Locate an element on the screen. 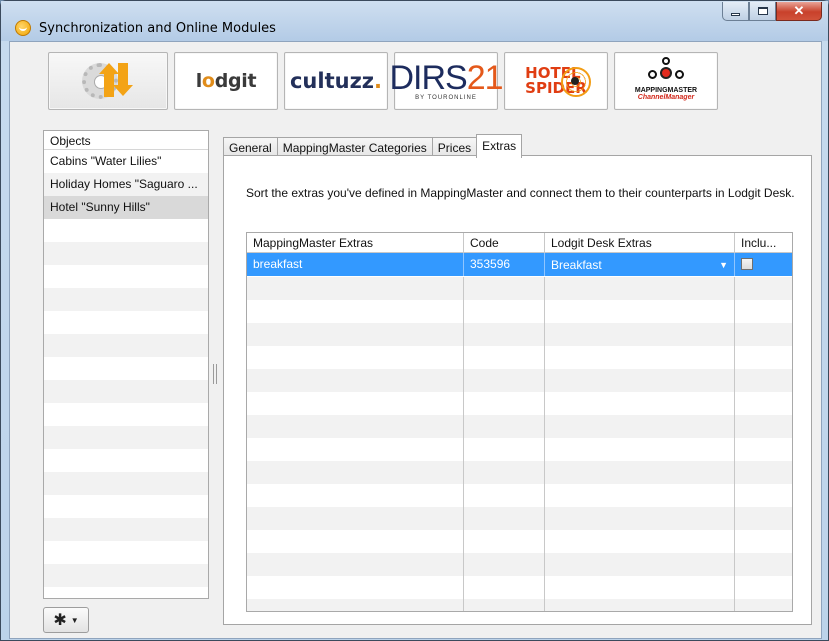  mappingmaster-network-icon is located at coordinates (666, 70).